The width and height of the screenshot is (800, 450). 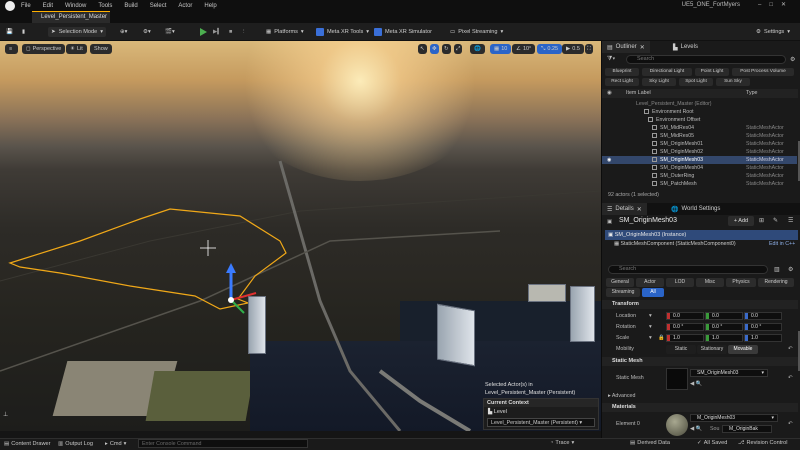 What do you see at coordinates (701, 235) in the screenshot?
I see `instance-row: ▣ SM_OriginMesh03 (Instance)` at bounding box center [701, 235].